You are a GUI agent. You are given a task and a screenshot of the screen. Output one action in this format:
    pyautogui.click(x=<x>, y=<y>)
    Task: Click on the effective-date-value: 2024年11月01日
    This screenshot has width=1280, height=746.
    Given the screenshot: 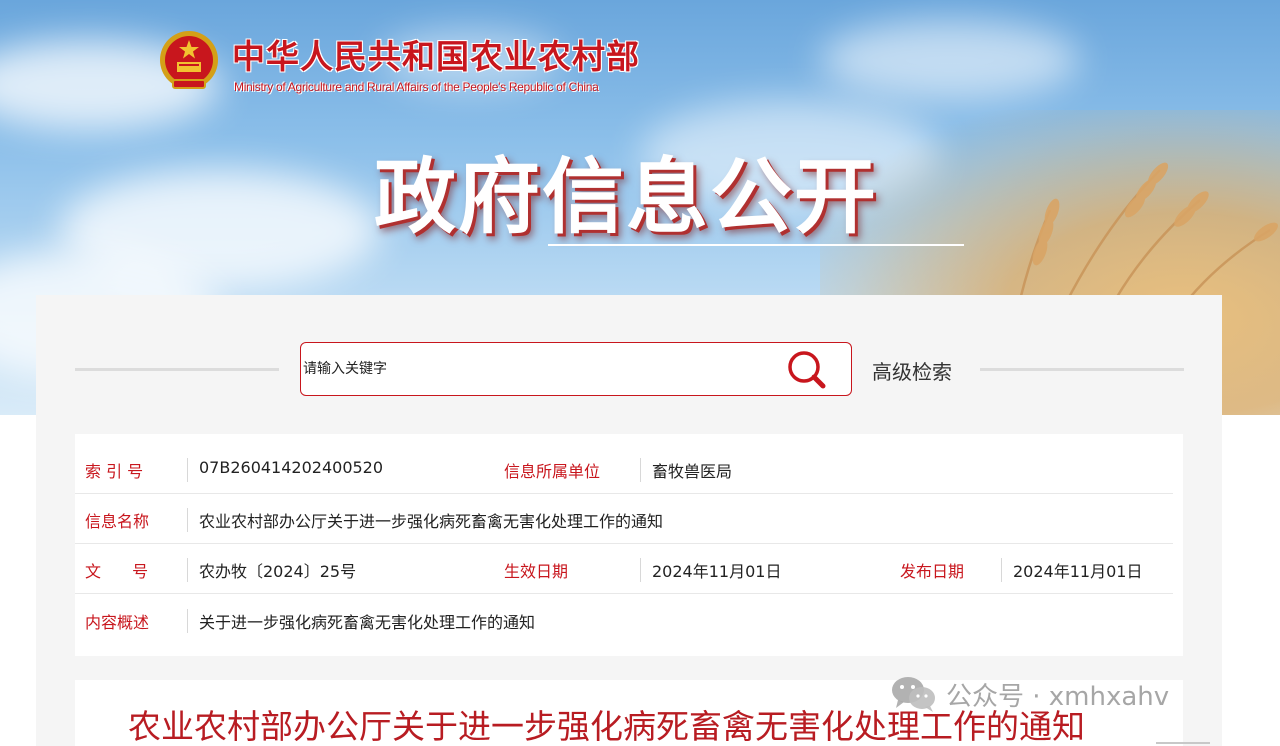 What is the action you would take?
    pyautogui.click(x=717, y=571)
    